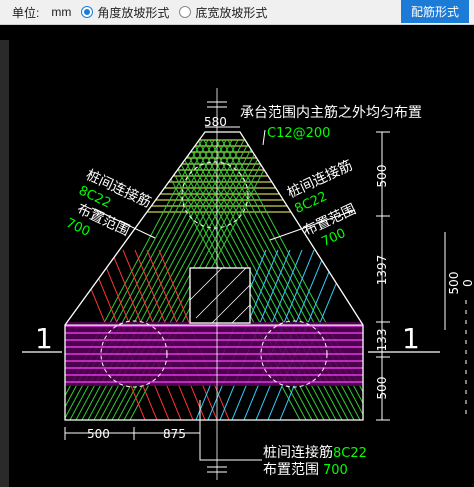 Image resolution: width=474 pixels, height=487 pixels. I want to click on radio-width-slope: 底宽放坡形式, so click(223, 12).